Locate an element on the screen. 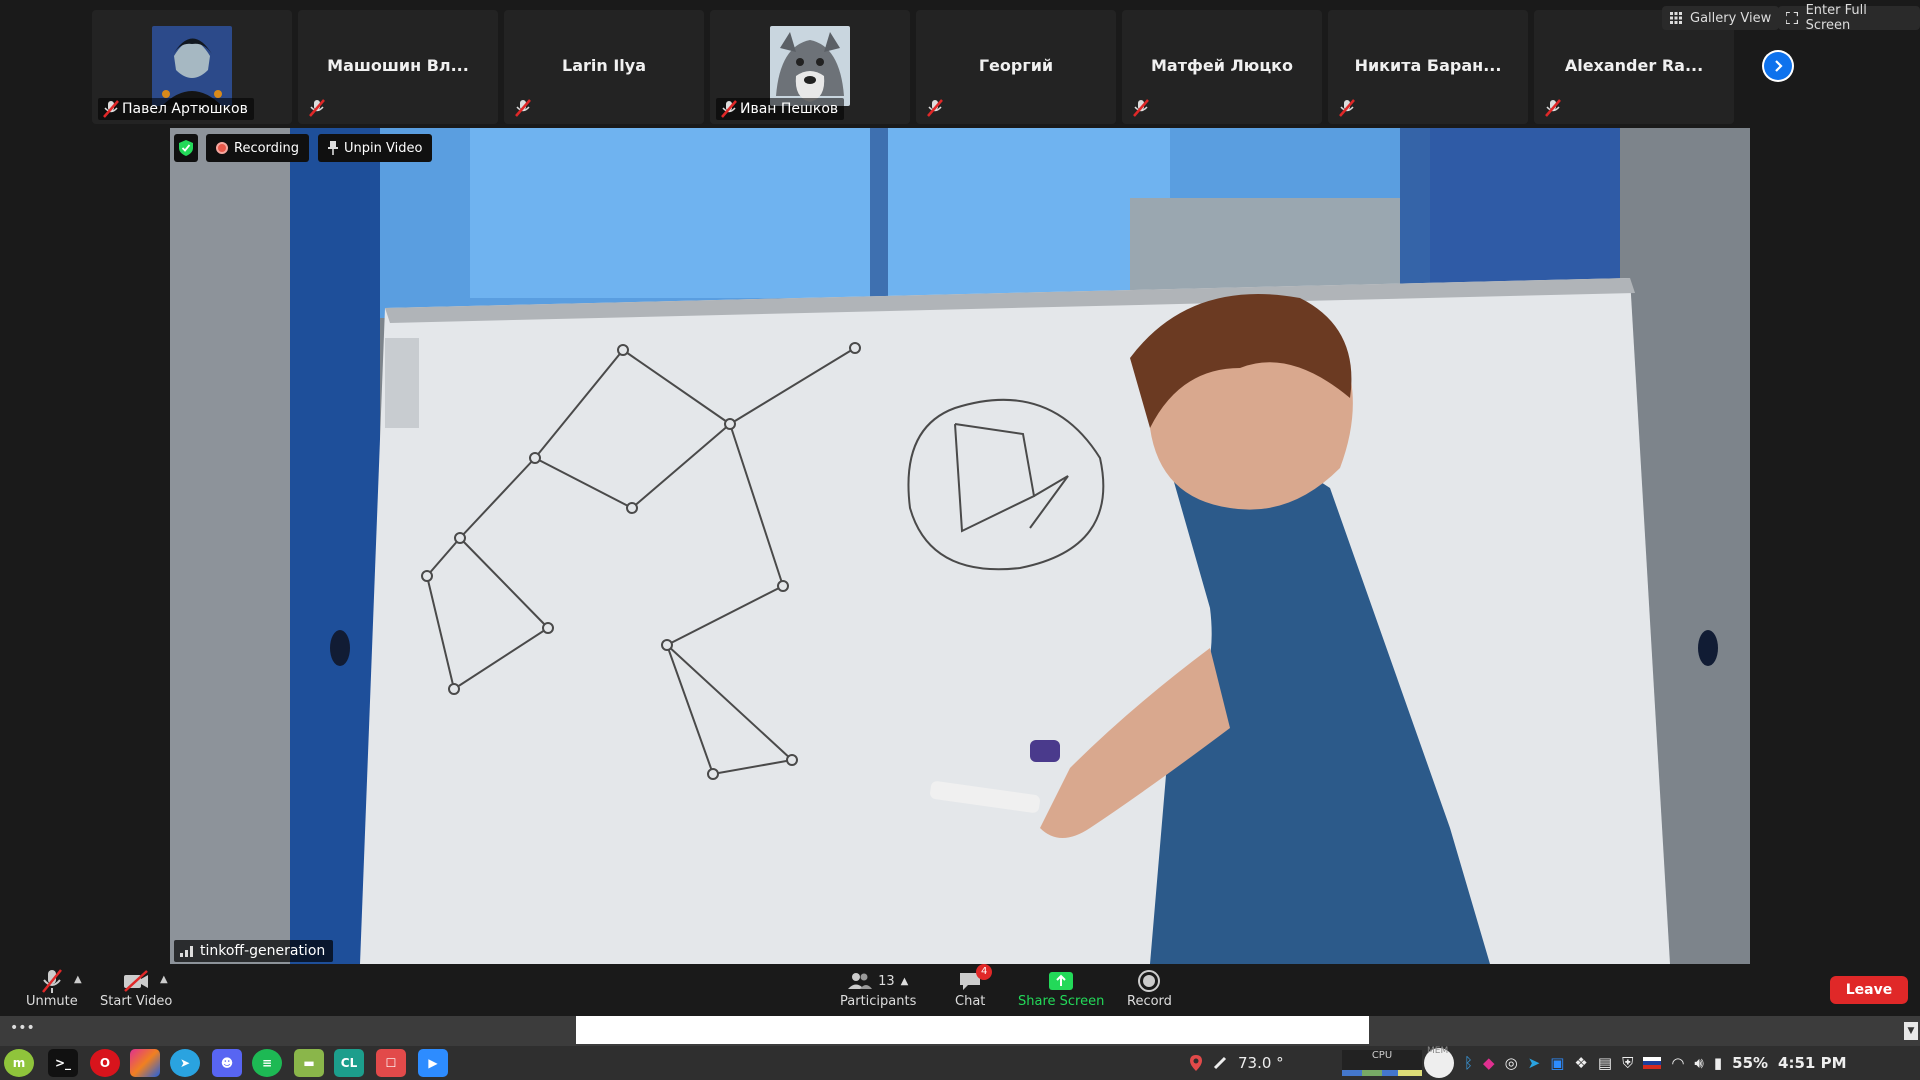 The height and width of the screenshot is (1080, 1920). participant-name: Георгий is located at coordinates (1016, 65).